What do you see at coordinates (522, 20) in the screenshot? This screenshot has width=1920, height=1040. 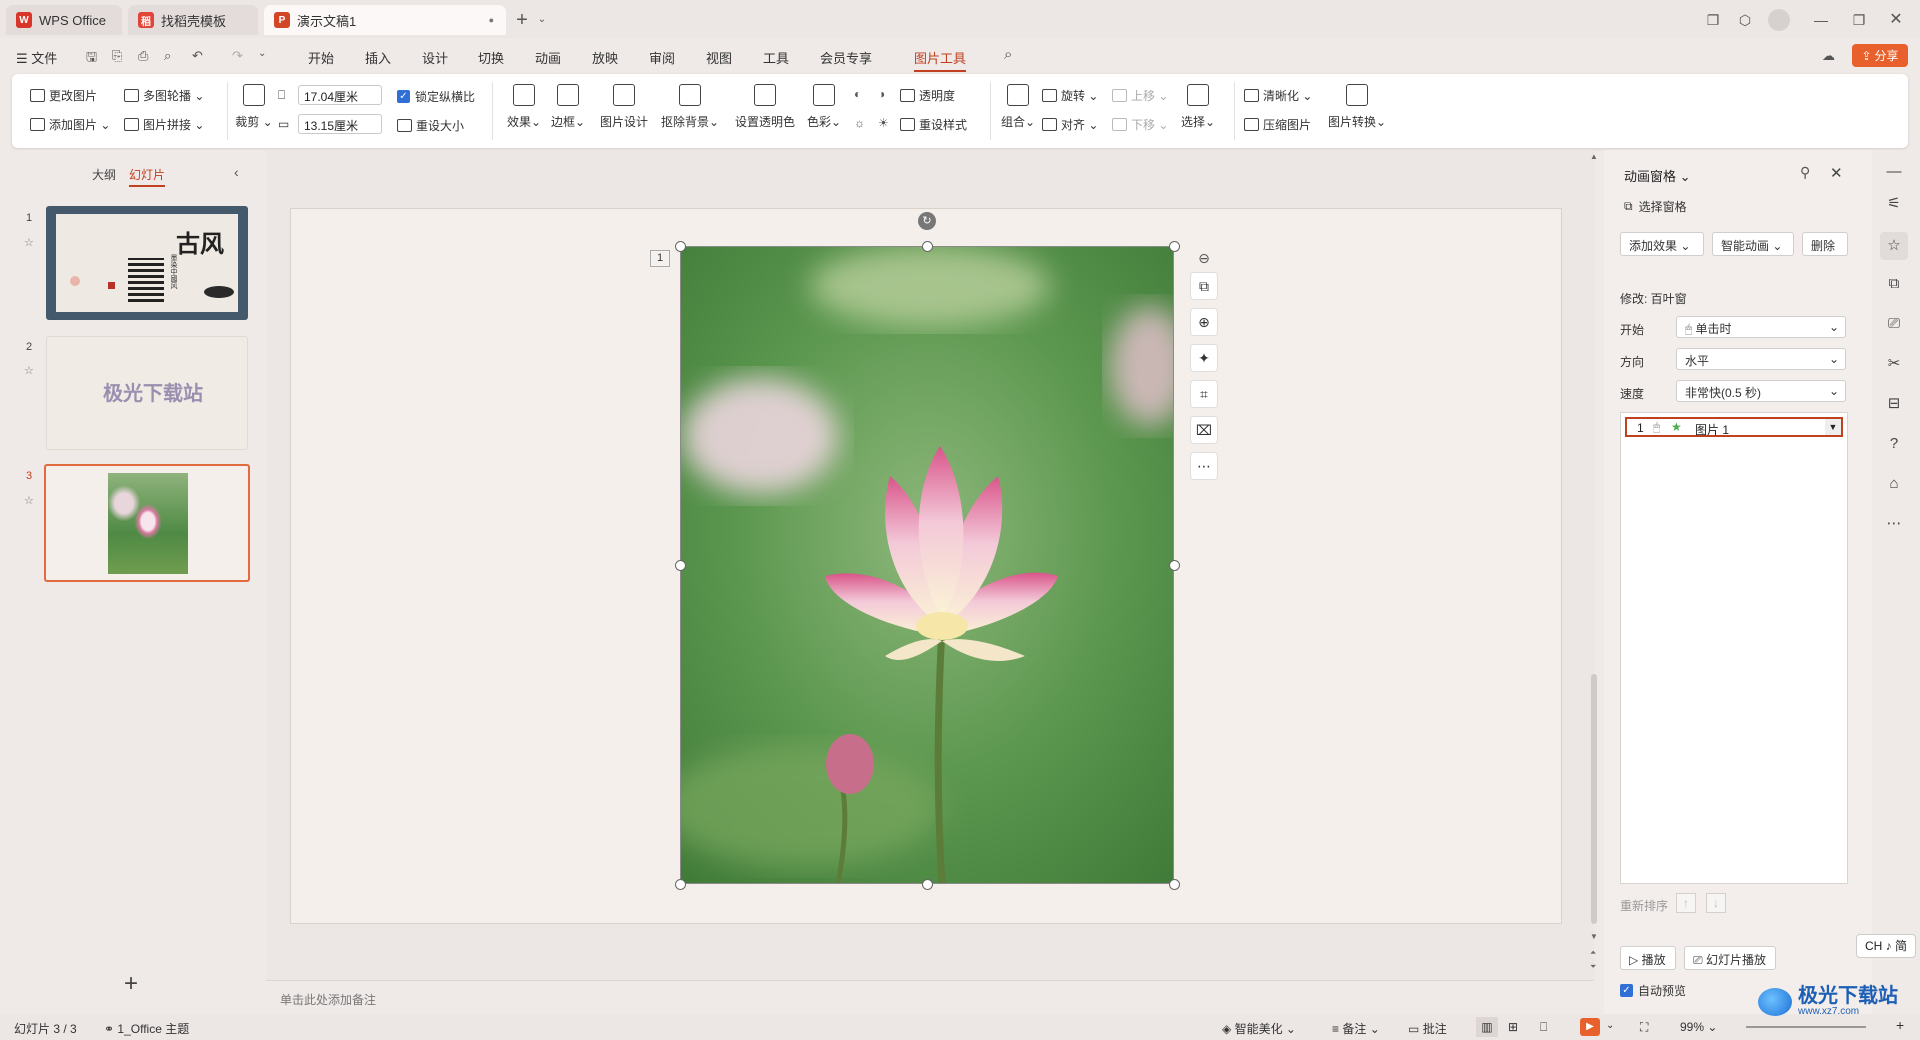 I see `new-tab-icon: +` at bounding box center [522, 20].